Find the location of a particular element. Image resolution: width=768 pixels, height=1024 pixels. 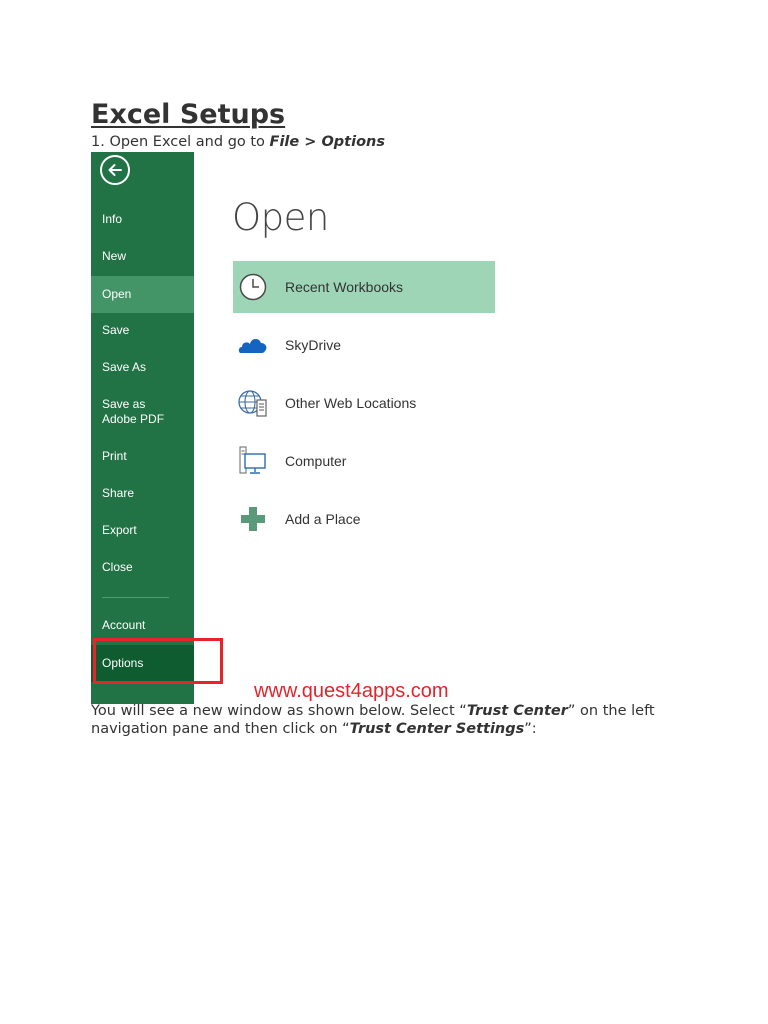

nav-item-print: Print is located at coordinates (142, 456).